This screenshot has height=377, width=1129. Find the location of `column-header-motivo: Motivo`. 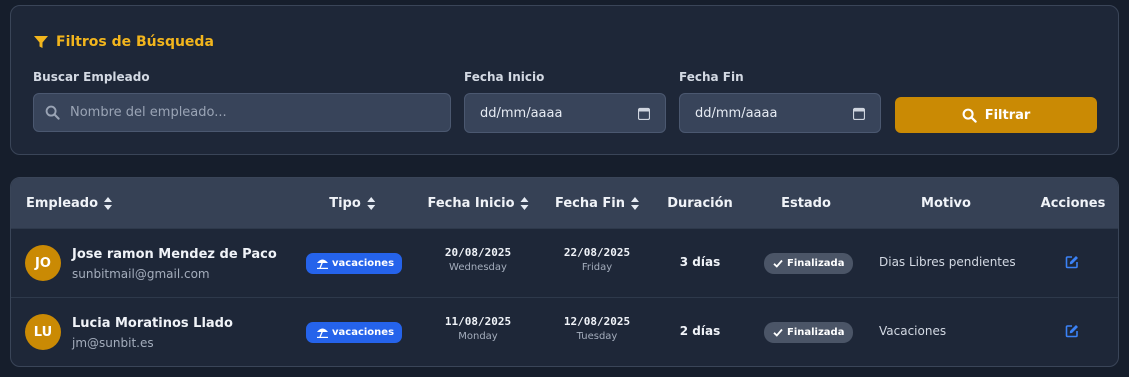

column-header-motivo: Motivo is located at coordinates (946, 203).